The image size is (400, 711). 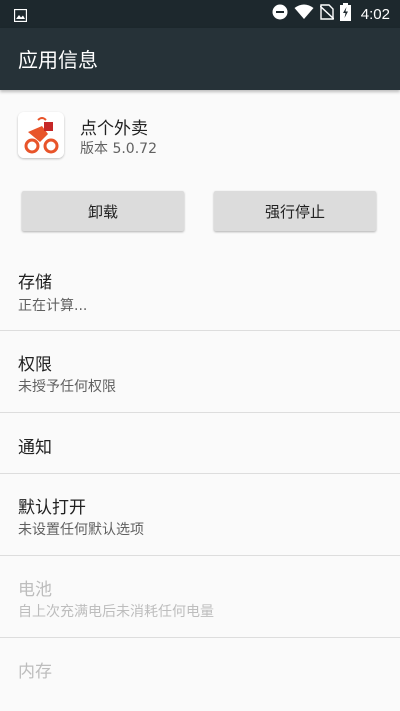 What do you see at coordinates (35, 448) in the screenshot?
I see `notifications-title: 通知` at bounding box center [35, 448].